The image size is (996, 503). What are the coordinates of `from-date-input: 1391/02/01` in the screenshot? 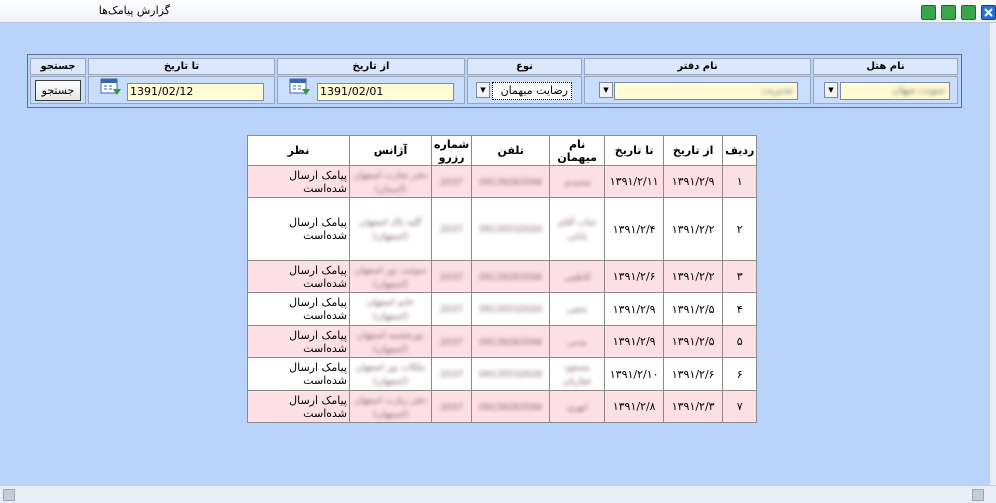 It's located at (385, 92).